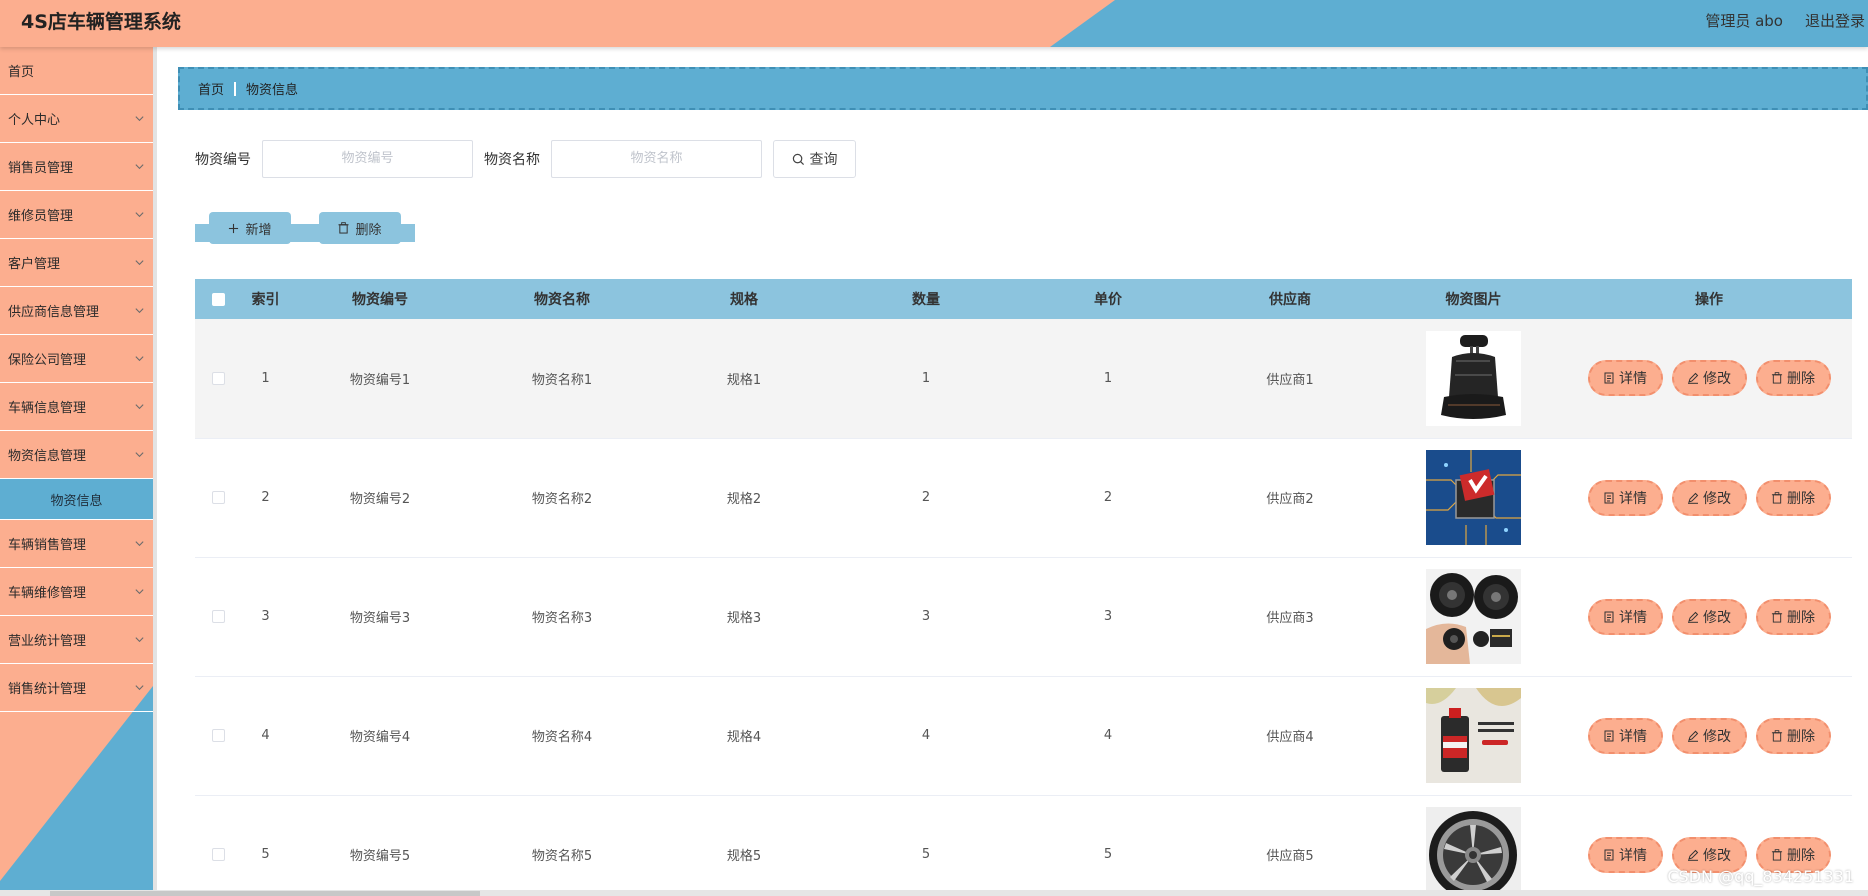 Image resolution: width=1868 pixels, height=896 pixels. Describe the element at coordinates (265, 378) in the screenshot. I see `index-cell: 1` at that location.